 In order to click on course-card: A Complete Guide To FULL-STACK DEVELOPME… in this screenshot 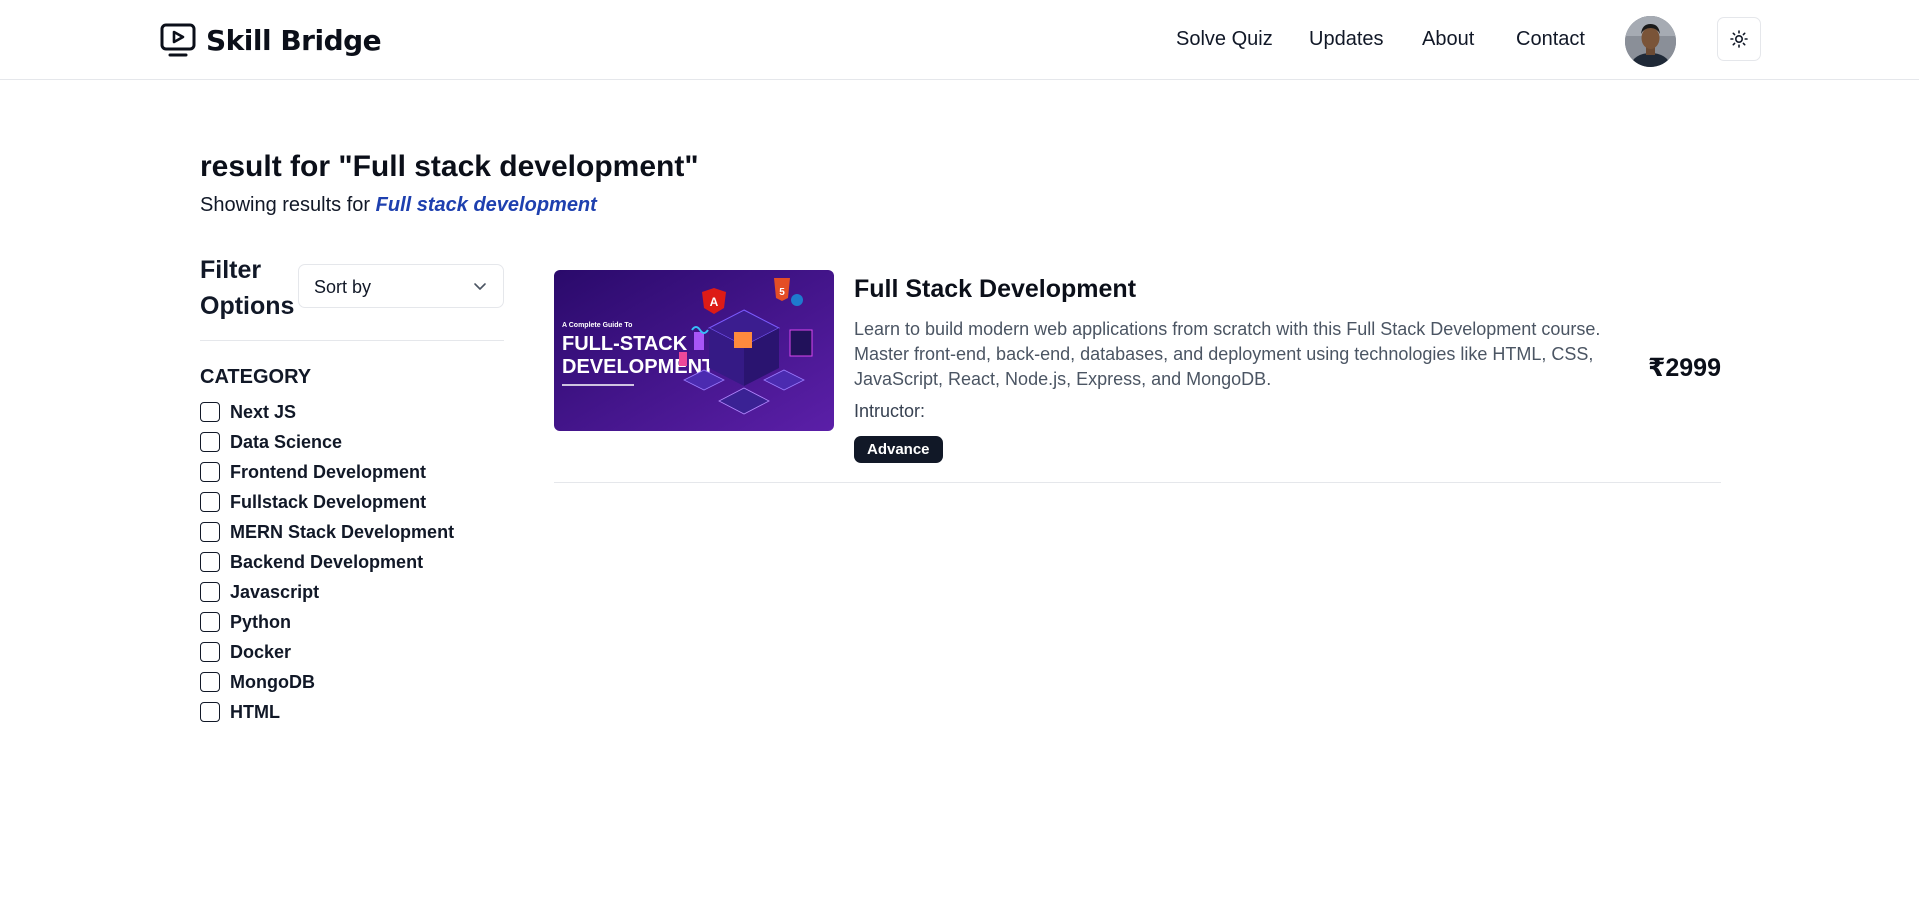, I will do `click(1137, 376)`.